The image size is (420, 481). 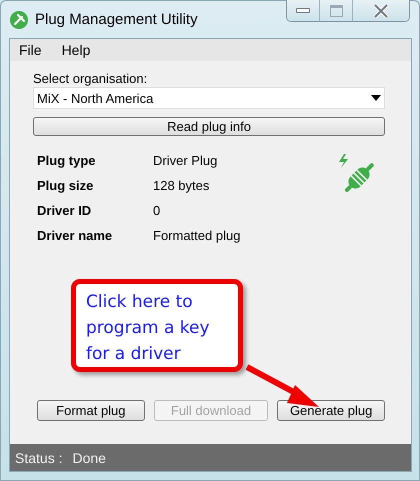 What do you see at coordinates (209, 126) in the screenshot?
I see `read-plug-info-button: Read plug info` at bounding box center [209, 126].